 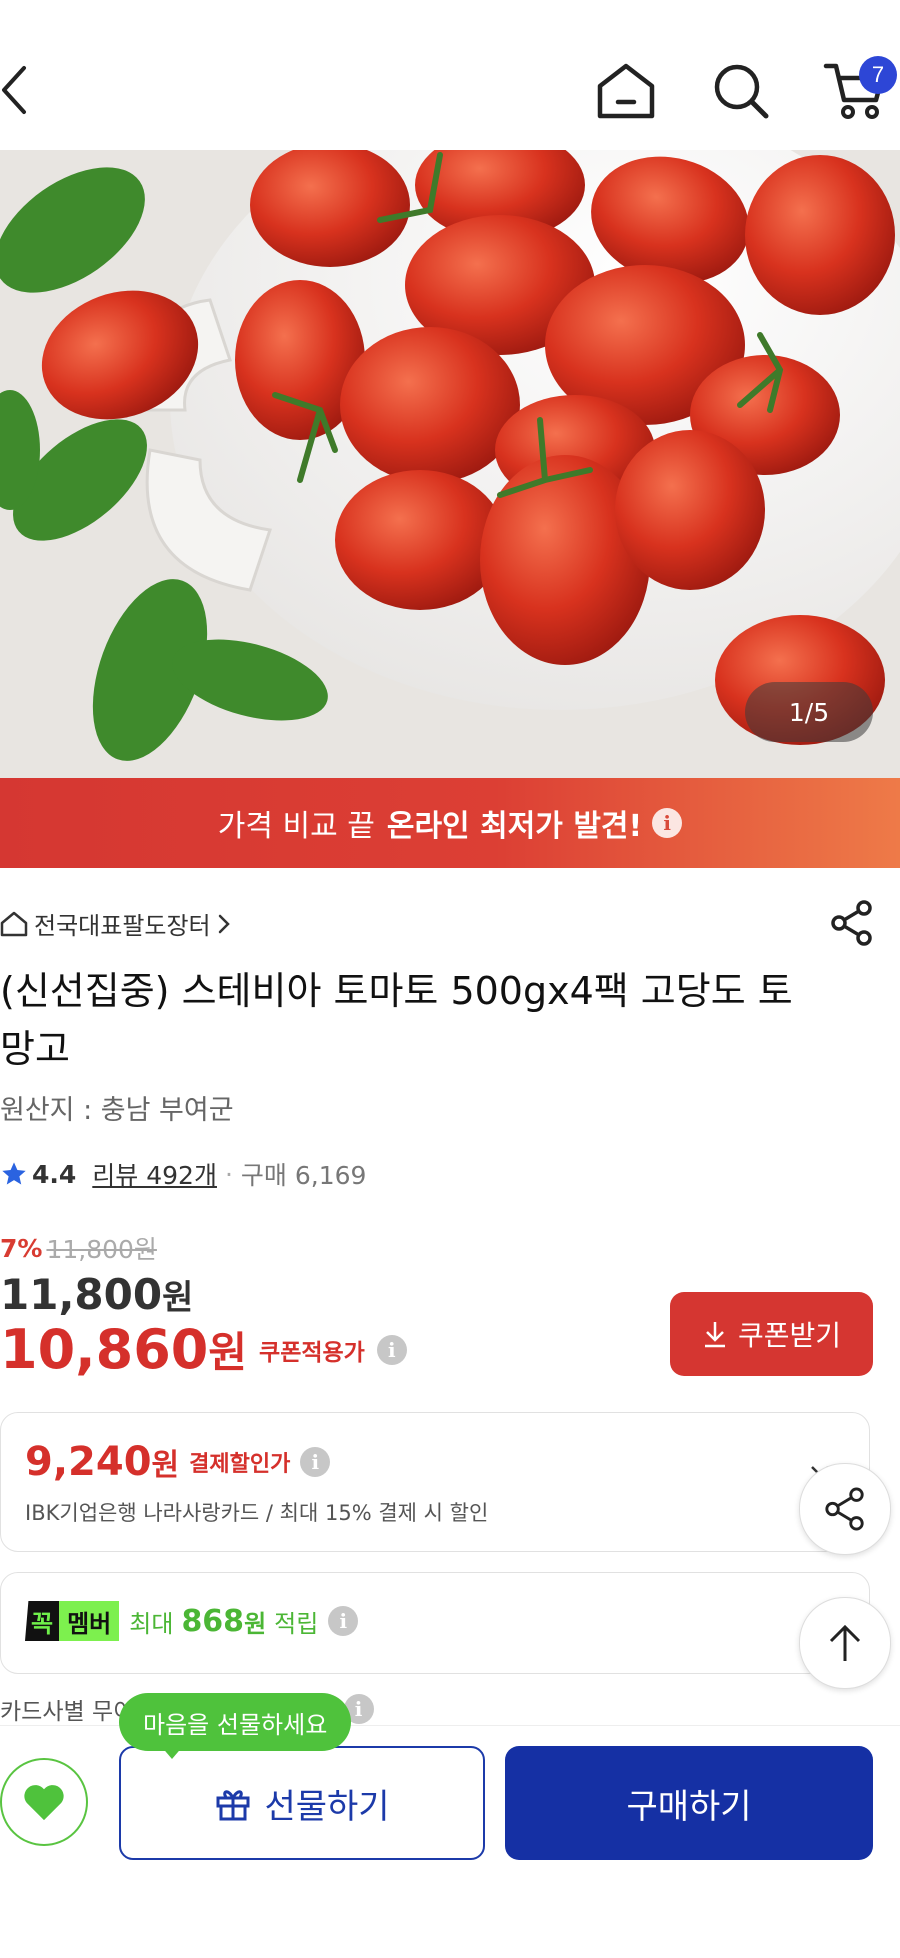 I want to click on membership-logo-part1: 꼭, so click(x=42, y=1621).